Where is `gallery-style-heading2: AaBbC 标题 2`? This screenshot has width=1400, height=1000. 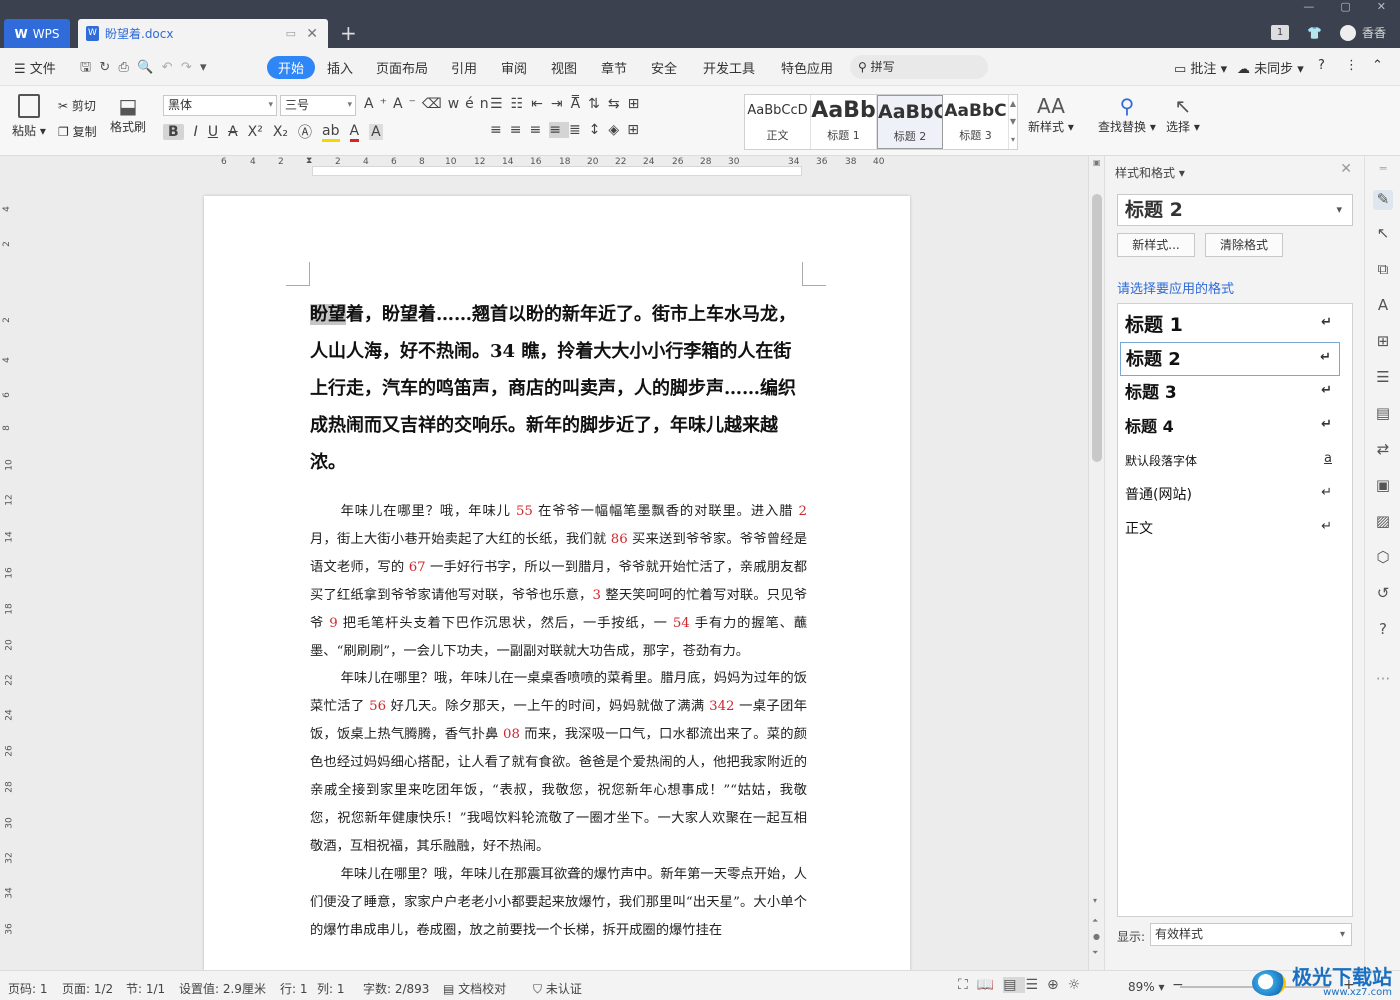 gallery-style-heading2: AaBbC 标题 2 is located at coordinates (910, 122).